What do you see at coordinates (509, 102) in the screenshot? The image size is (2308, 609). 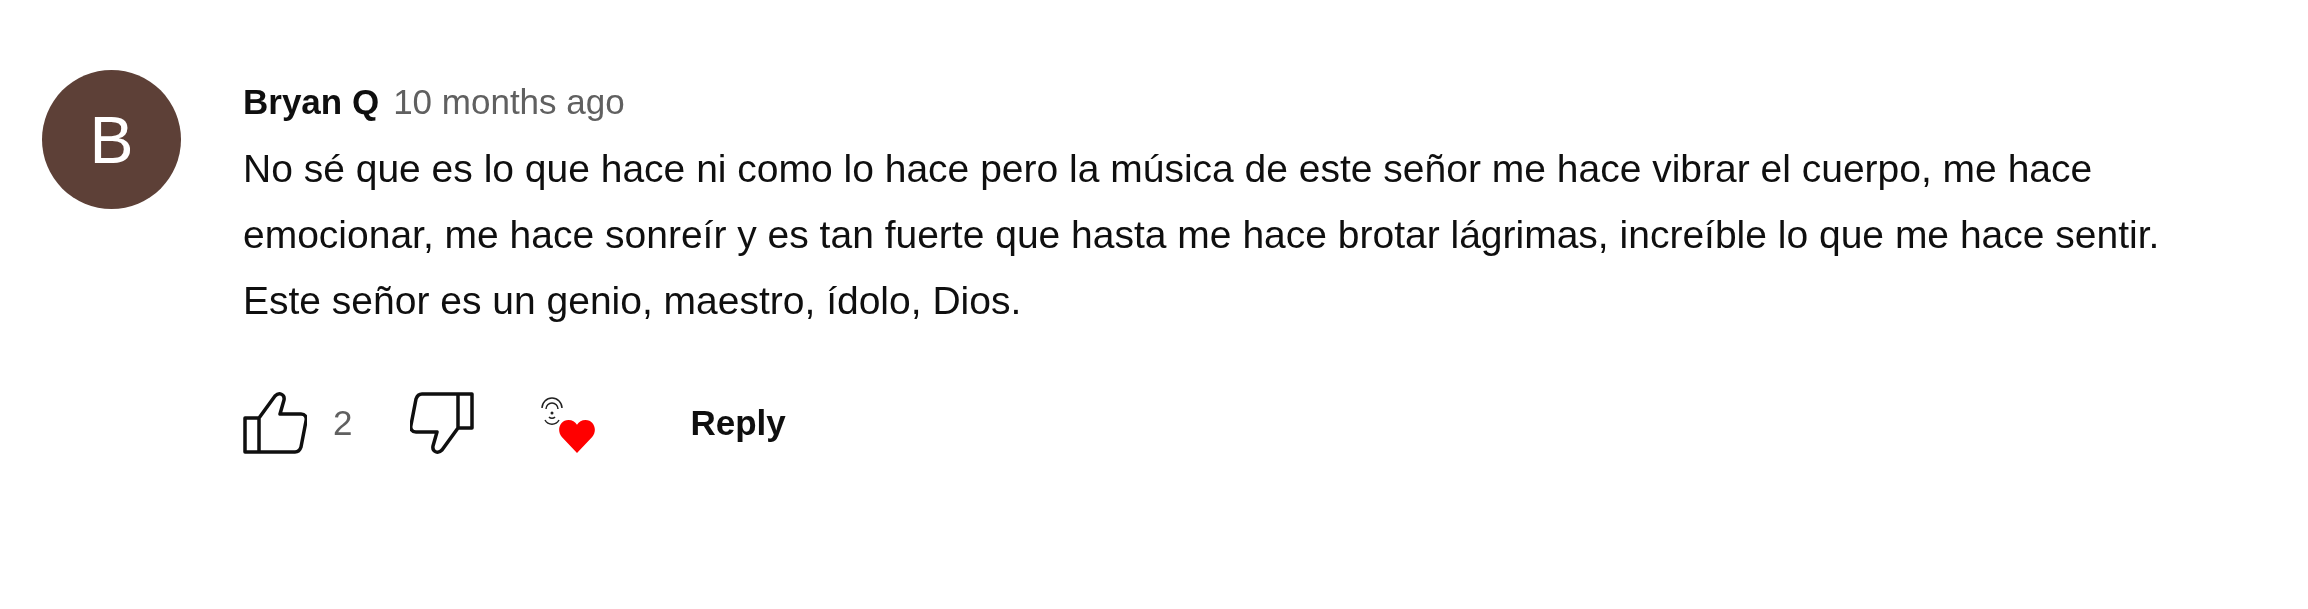 I see `timestamp: 10 months ago` at bounding box center [509, 102].